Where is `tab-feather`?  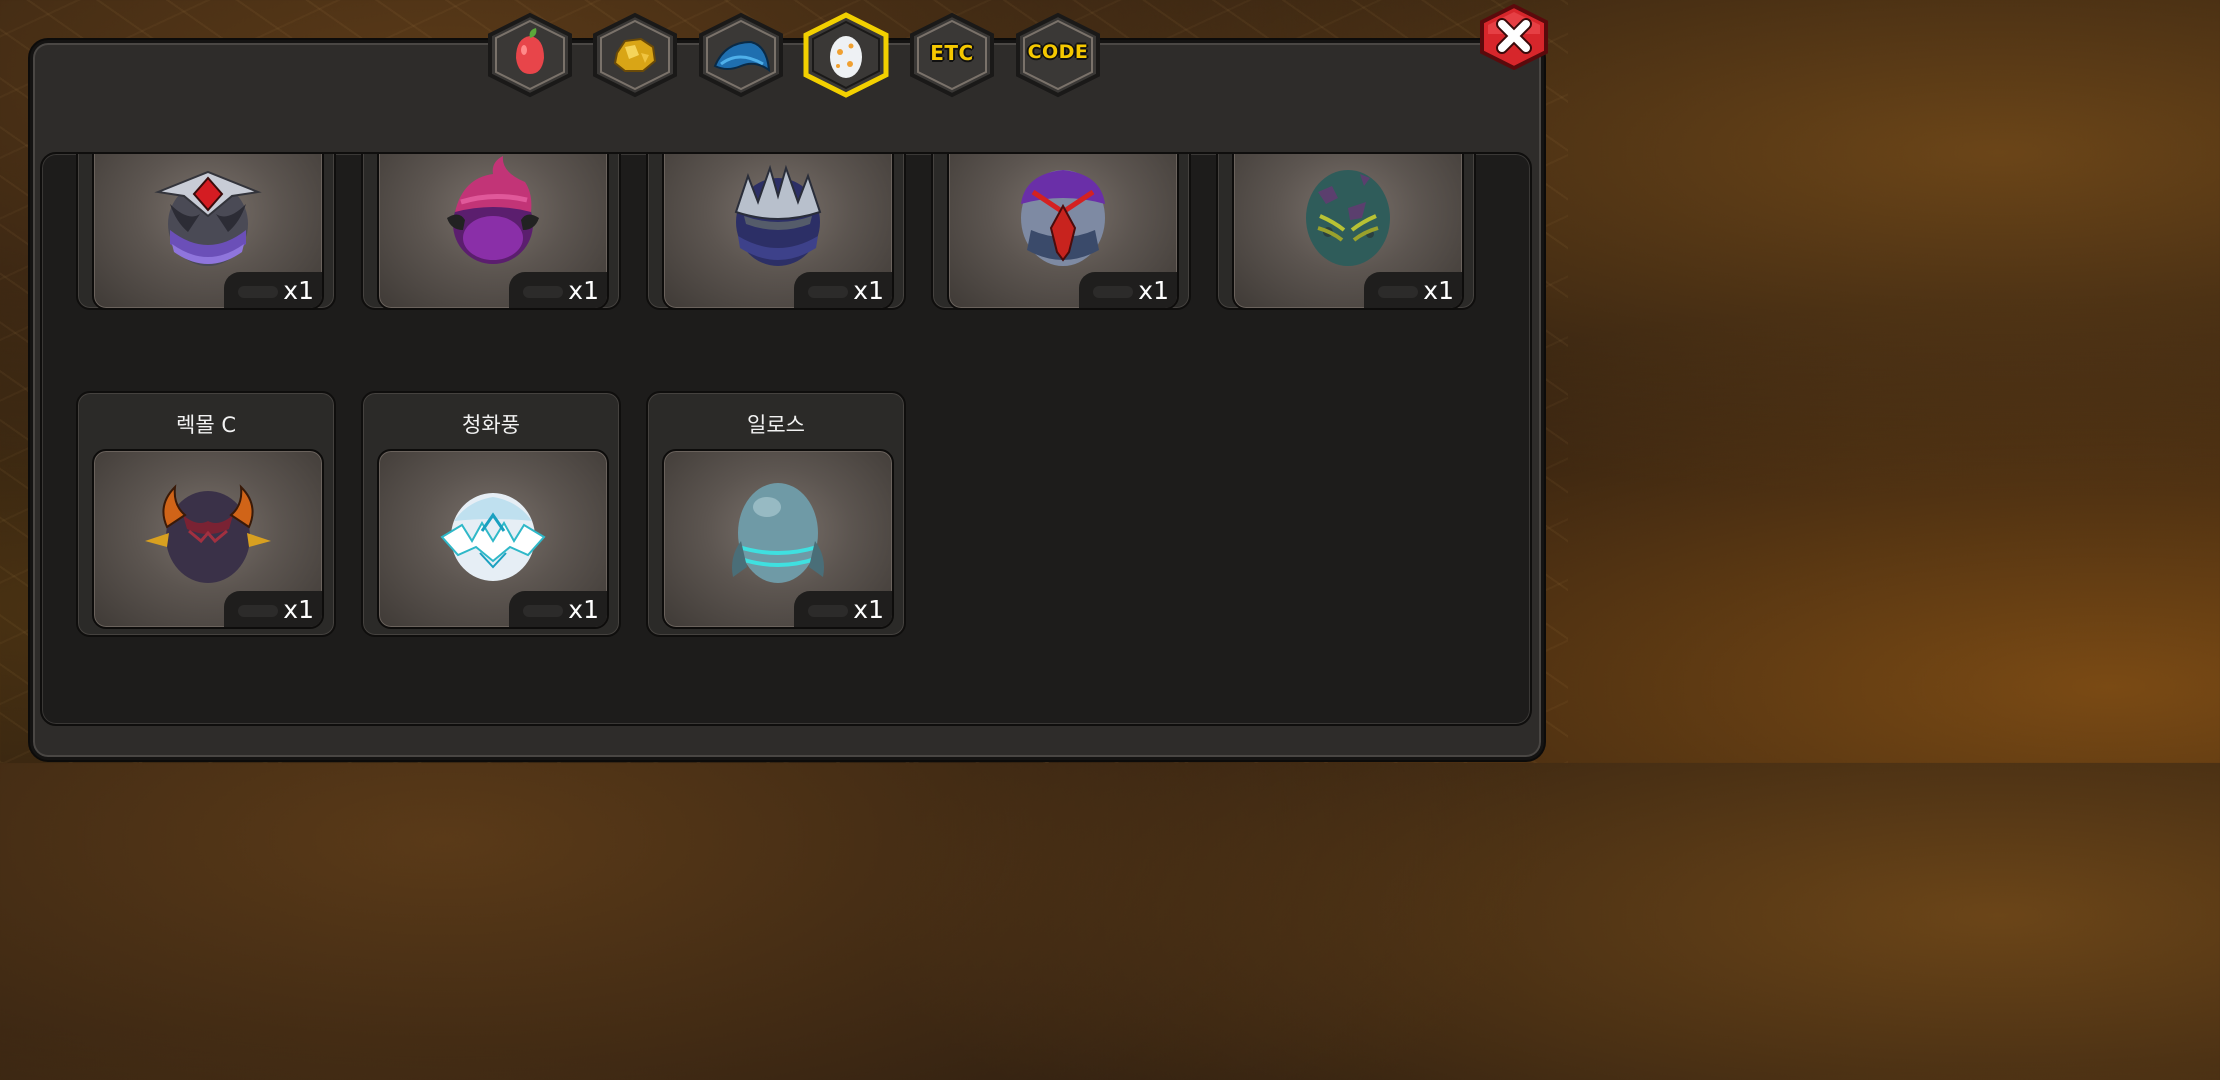
tab-feather is located at coordinates (741, 55).